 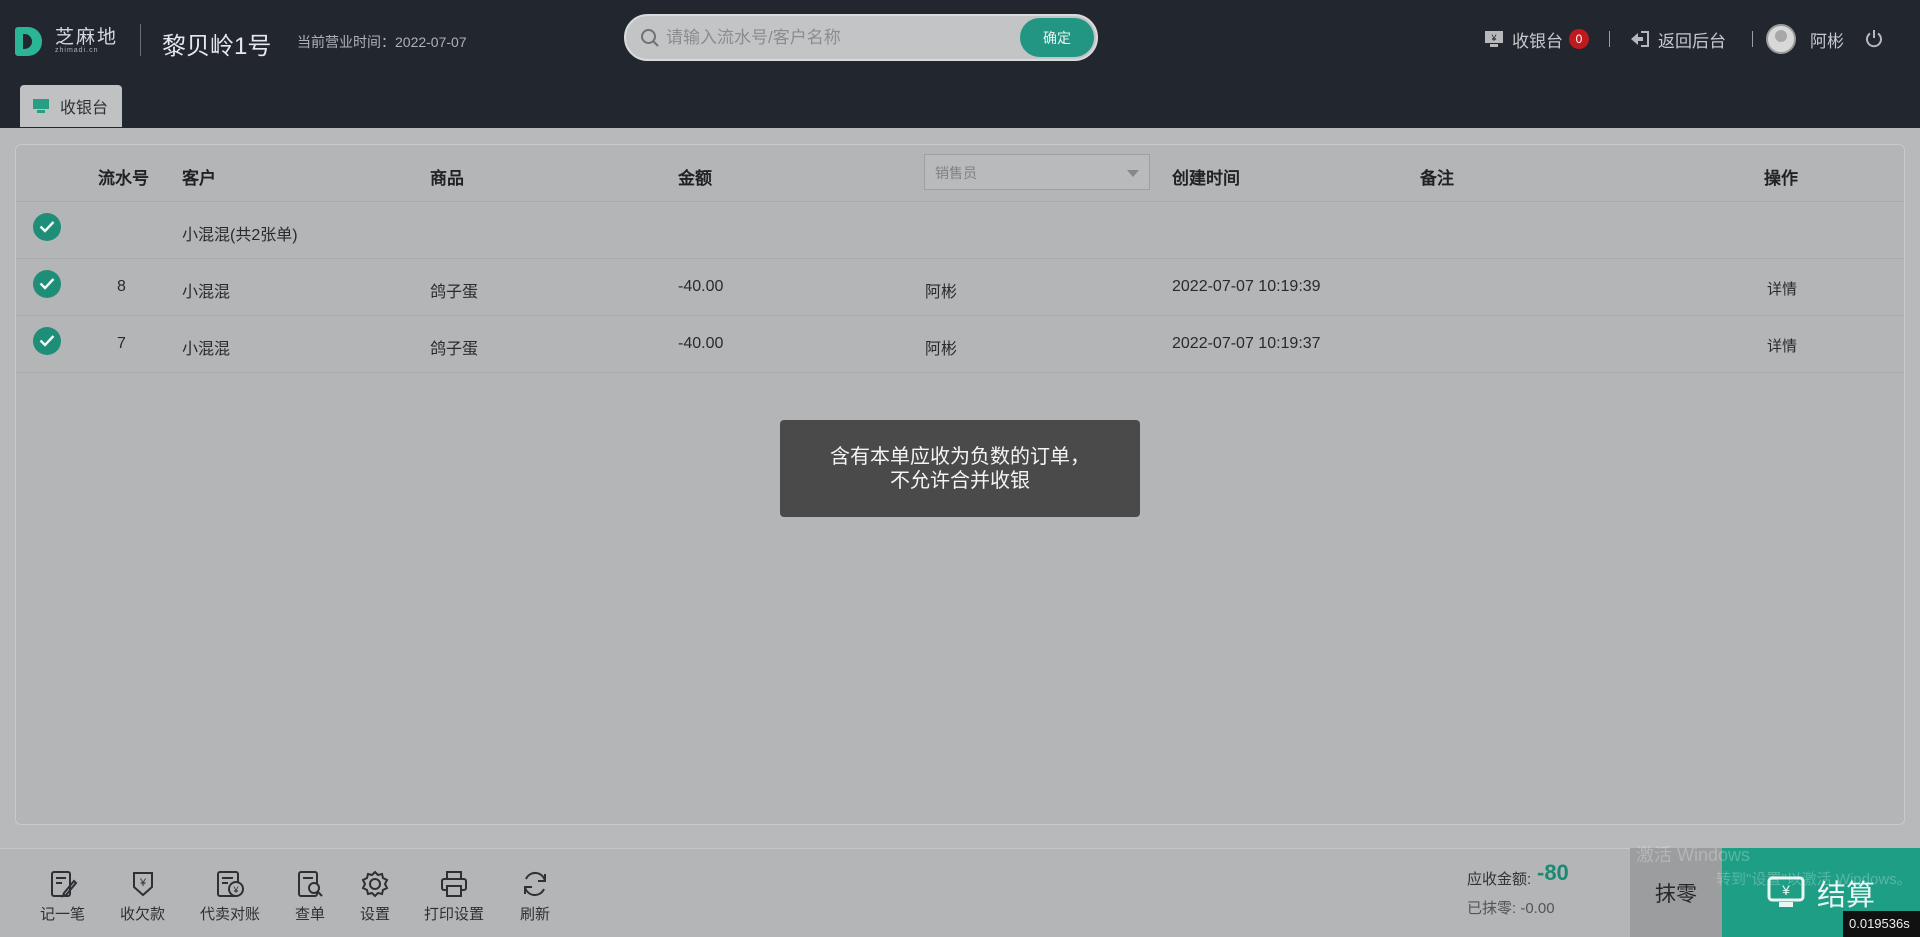 I want to click on print-settings-label: 打印设置, so click(x=454, y=914).